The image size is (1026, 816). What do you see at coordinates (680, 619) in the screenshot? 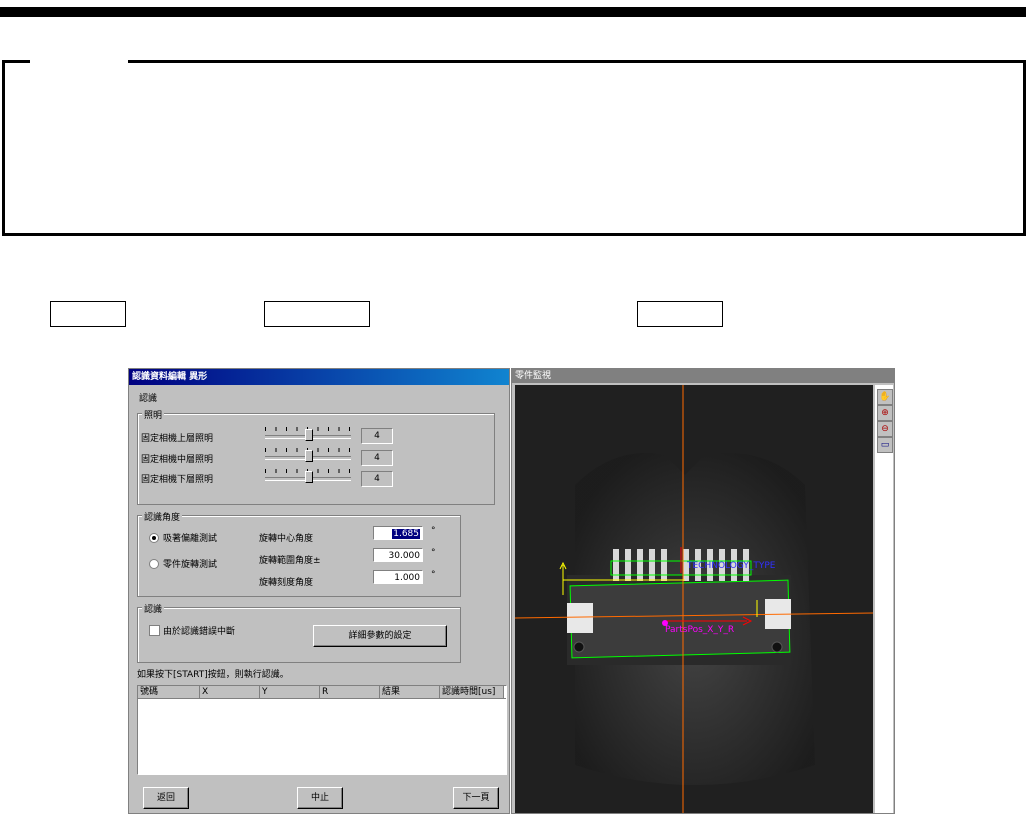
I see `part-outline` at bounding box center [680, 619].